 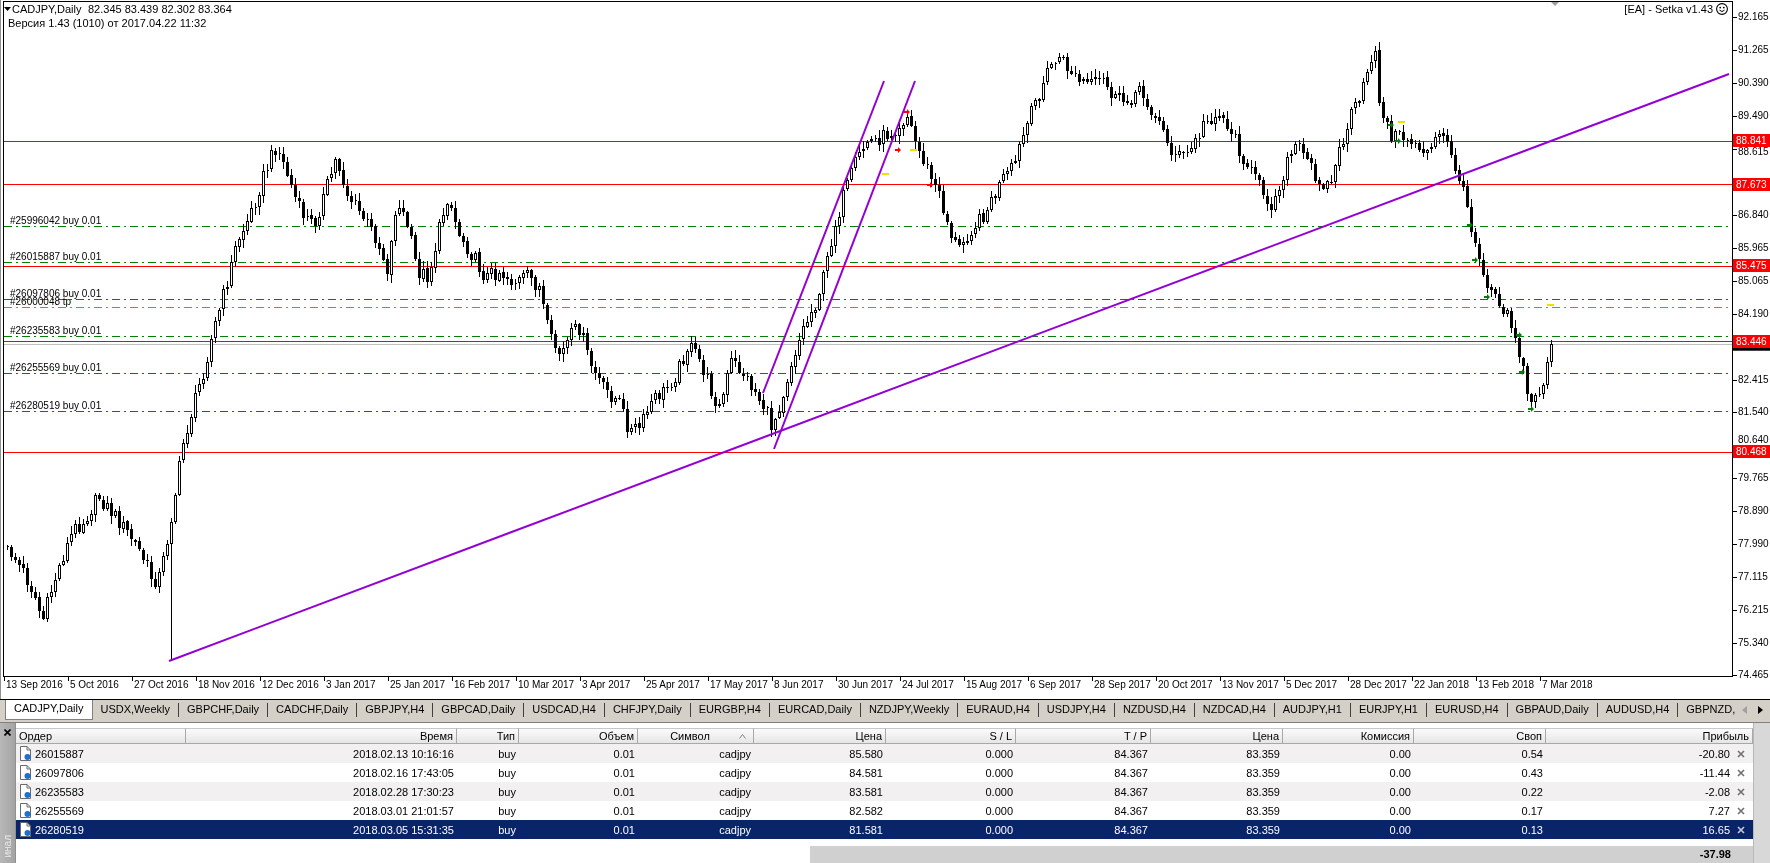 What do you see at coordinates (1480, 736) in the screenshot?
I see `column-header: Своп` at bounding box center [1480, 736].